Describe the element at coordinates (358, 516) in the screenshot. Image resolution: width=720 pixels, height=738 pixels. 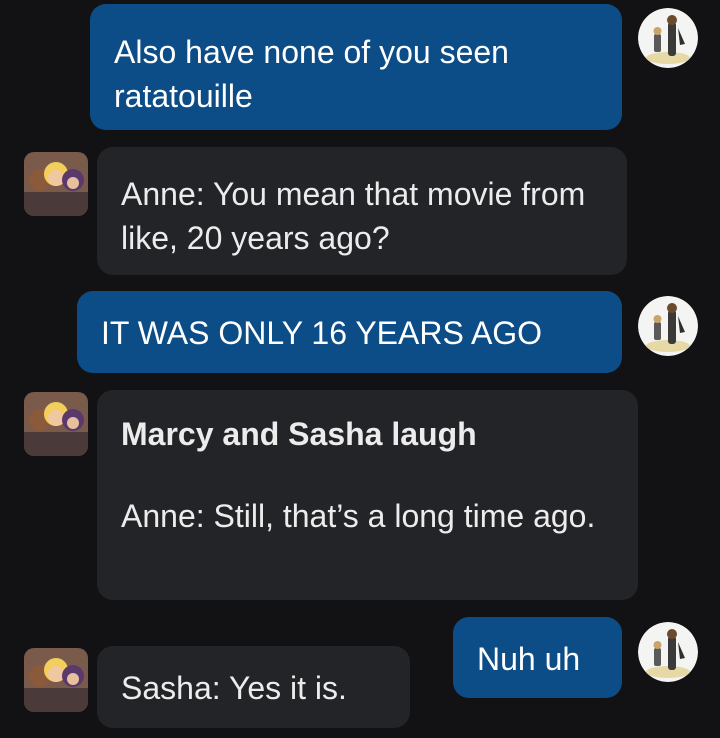
I see `message-text: Anne: Still, that’s a long time ago.` at that location.